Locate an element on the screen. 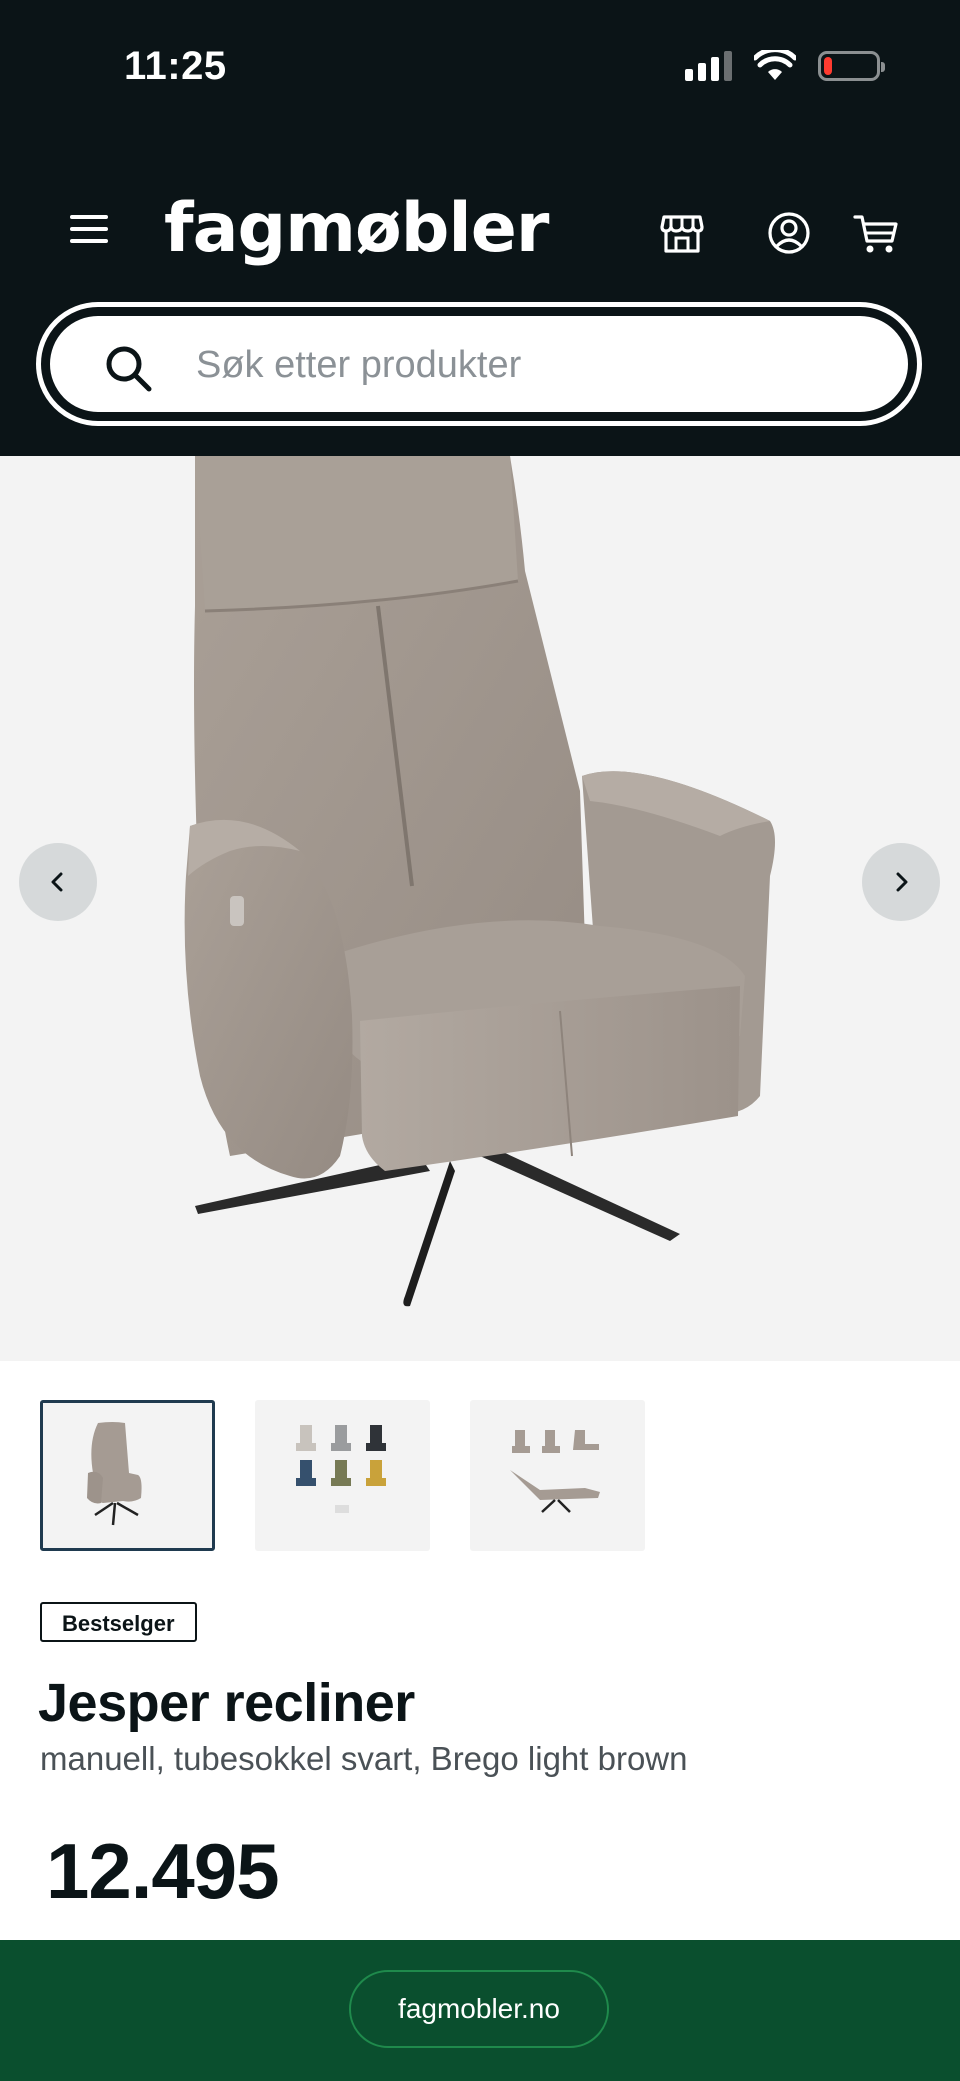  browser-bar: fagmobler.no is located at coordinates (480, 2010).